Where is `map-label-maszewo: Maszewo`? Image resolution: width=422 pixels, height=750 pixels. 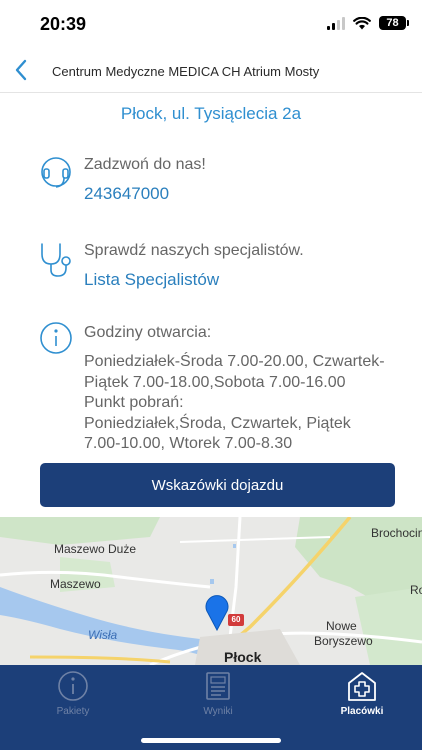
map-label-maszewo: Maszewo is located at coordinates (75, 584).